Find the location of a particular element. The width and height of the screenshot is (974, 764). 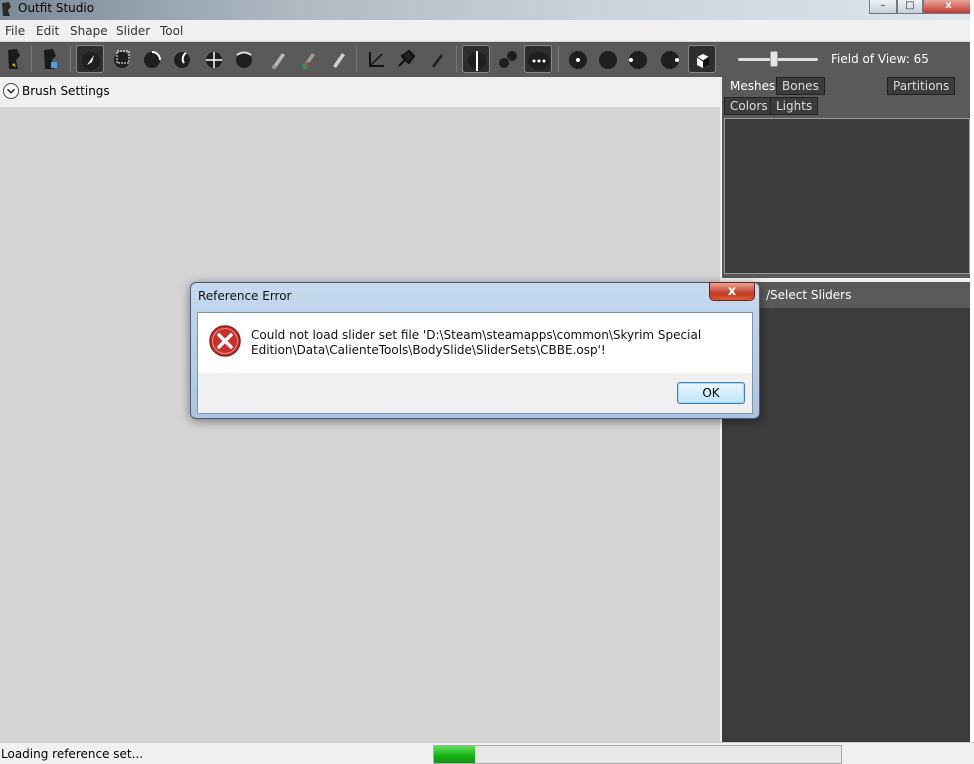

menu-file: File is located at coordinates (15, 31).